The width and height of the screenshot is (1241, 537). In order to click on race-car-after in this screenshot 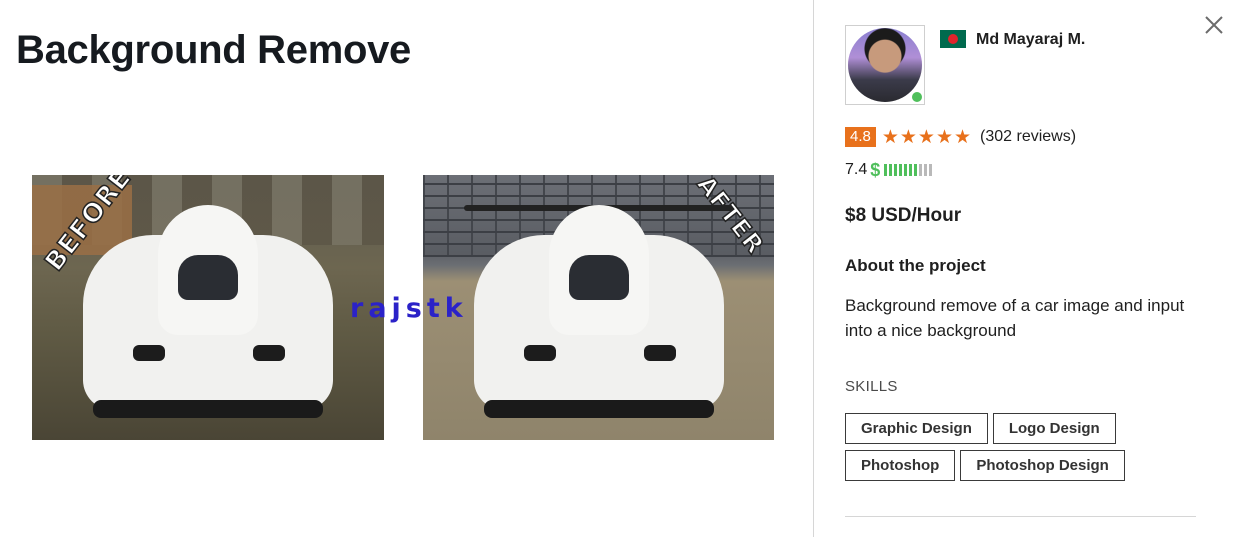, I will do `click(599, 310)`.